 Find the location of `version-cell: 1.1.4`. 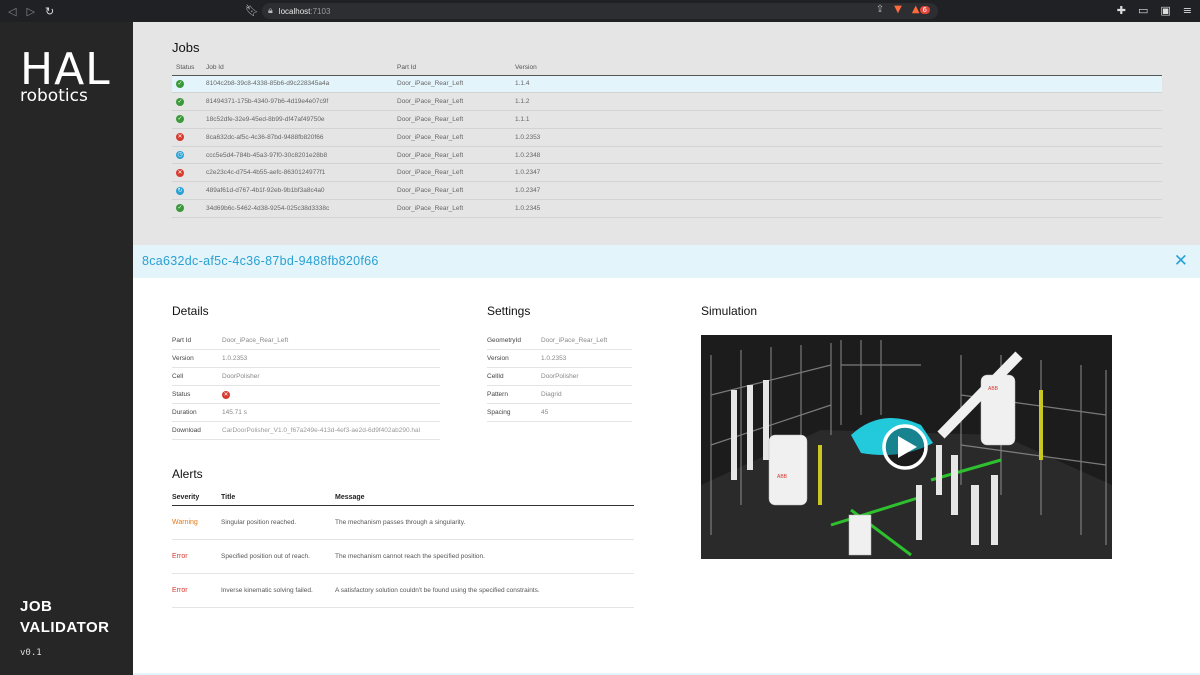

version-cell: 1.1.4 is located at coordinates (838, 84).